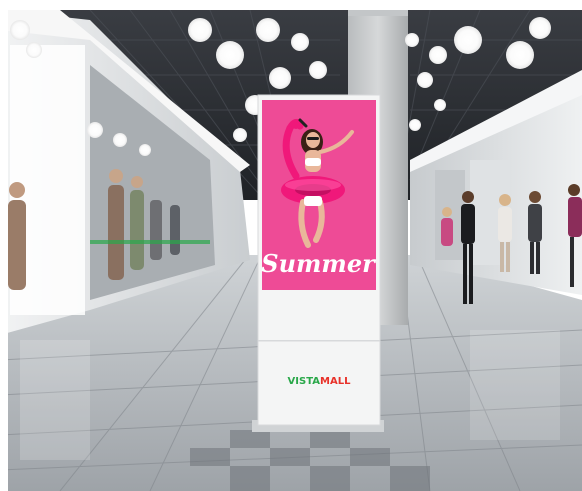  I want to click on brand-part-mall: MALL, so click(335, 381).